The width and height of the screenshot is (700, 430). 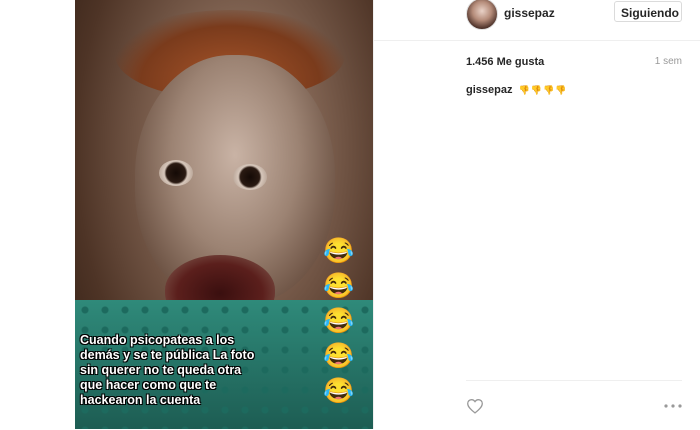 What do you see at coordinates (574, 405) in the screenshot?
I see `post-actions` at bounding box center [574, 405].